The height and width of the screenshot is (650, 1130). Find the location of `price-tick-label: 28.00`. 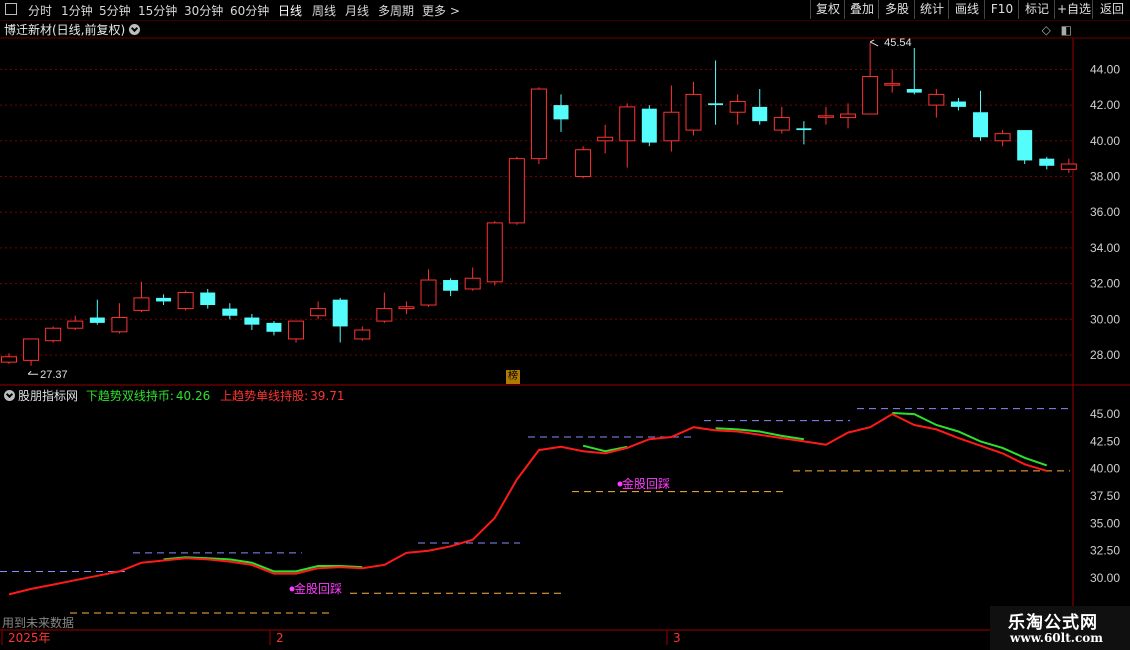

price-tick-label: 28.00 is located at coordinates (1105, 355).